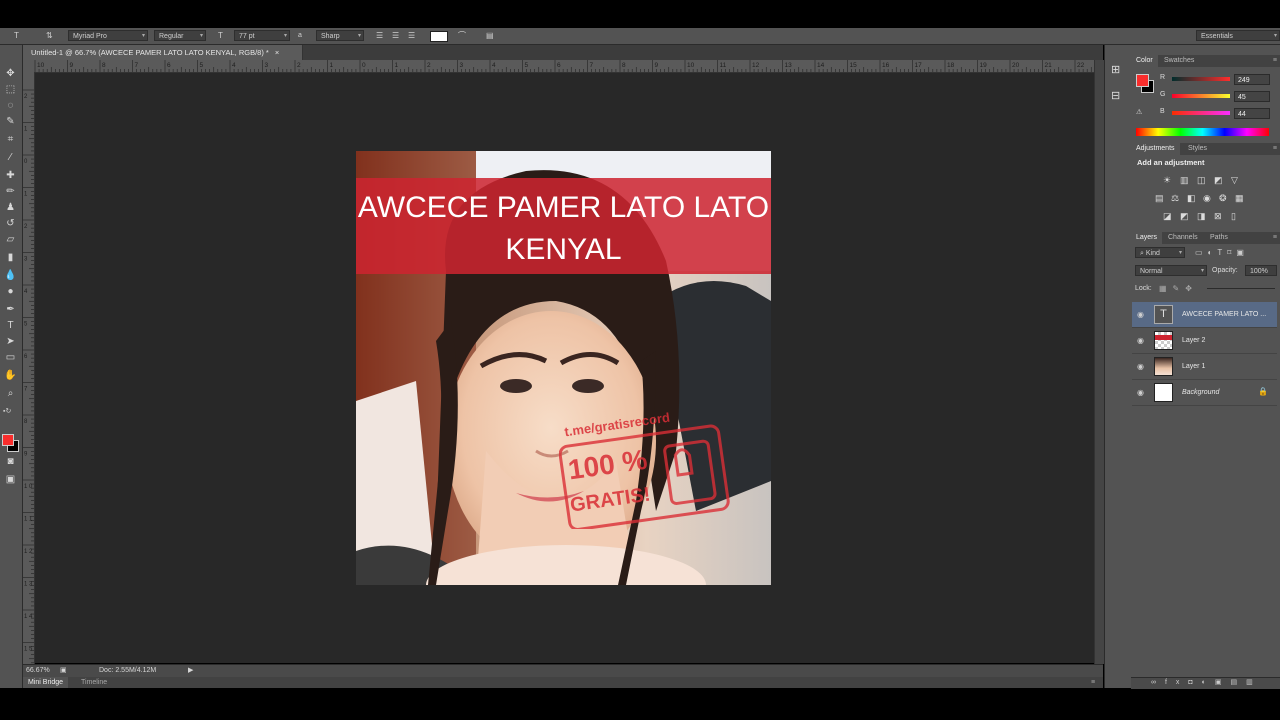  Describe the element at coordinates (1147, 238) in the screenshot. I see `tab-layers: Layers` at that location.